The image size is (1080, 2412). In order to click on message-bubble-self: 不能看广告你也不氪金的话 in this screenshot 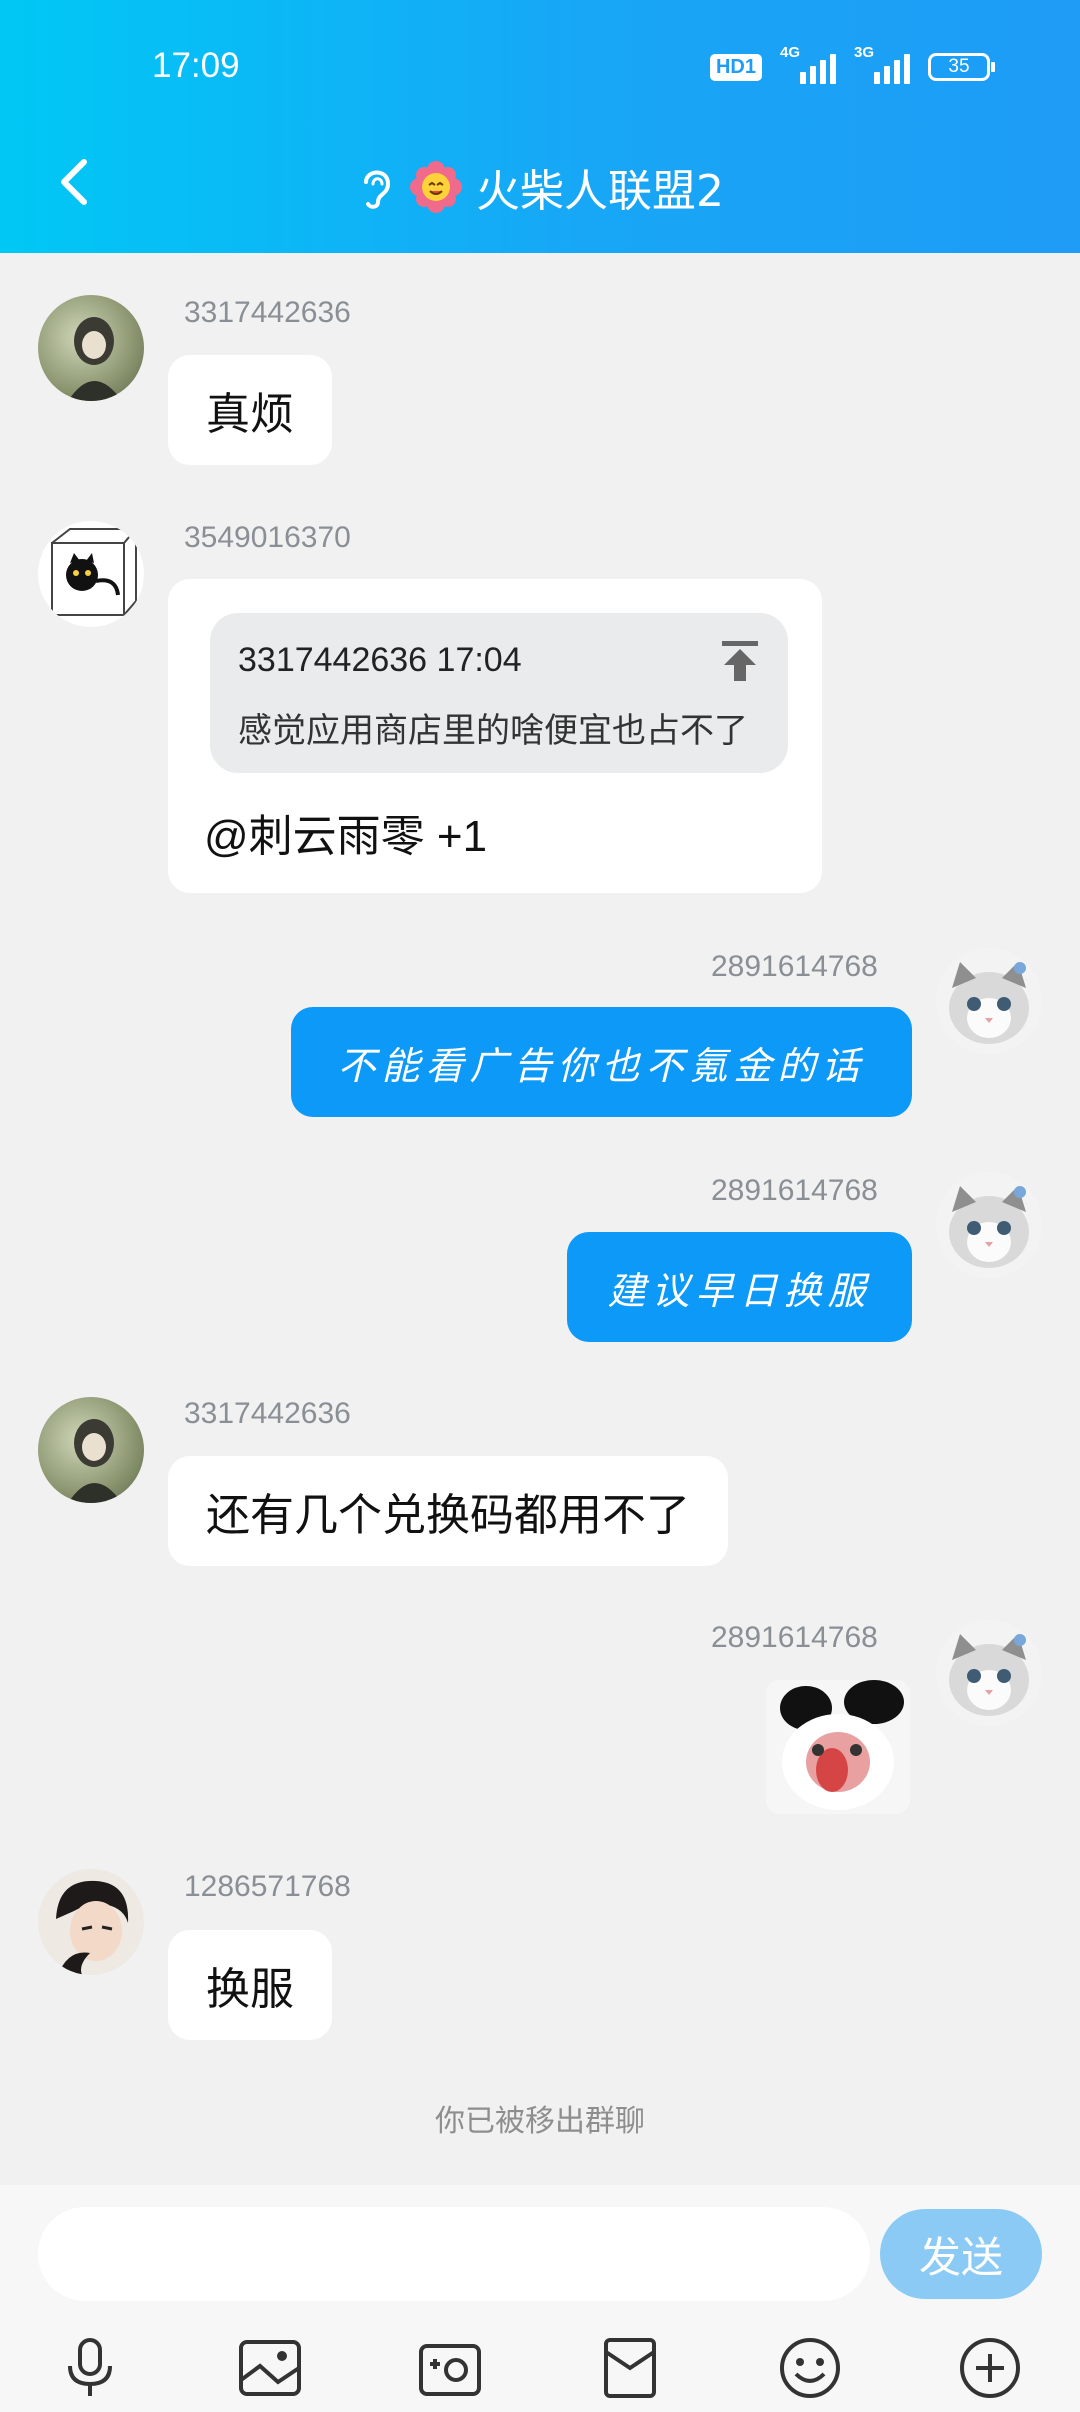, I will do `click(601, 1062)`.